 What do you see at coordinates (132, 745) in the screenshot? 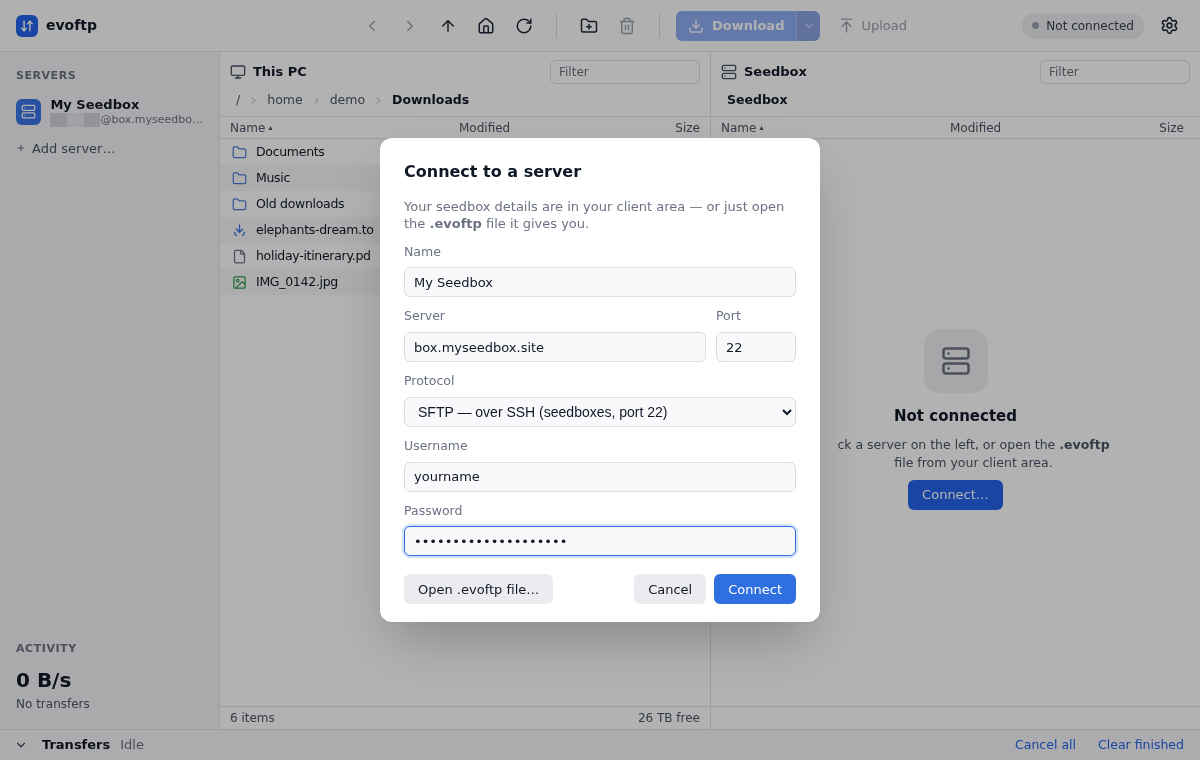
I see `transfers-status: Idle` at bounding box center [132, 745].